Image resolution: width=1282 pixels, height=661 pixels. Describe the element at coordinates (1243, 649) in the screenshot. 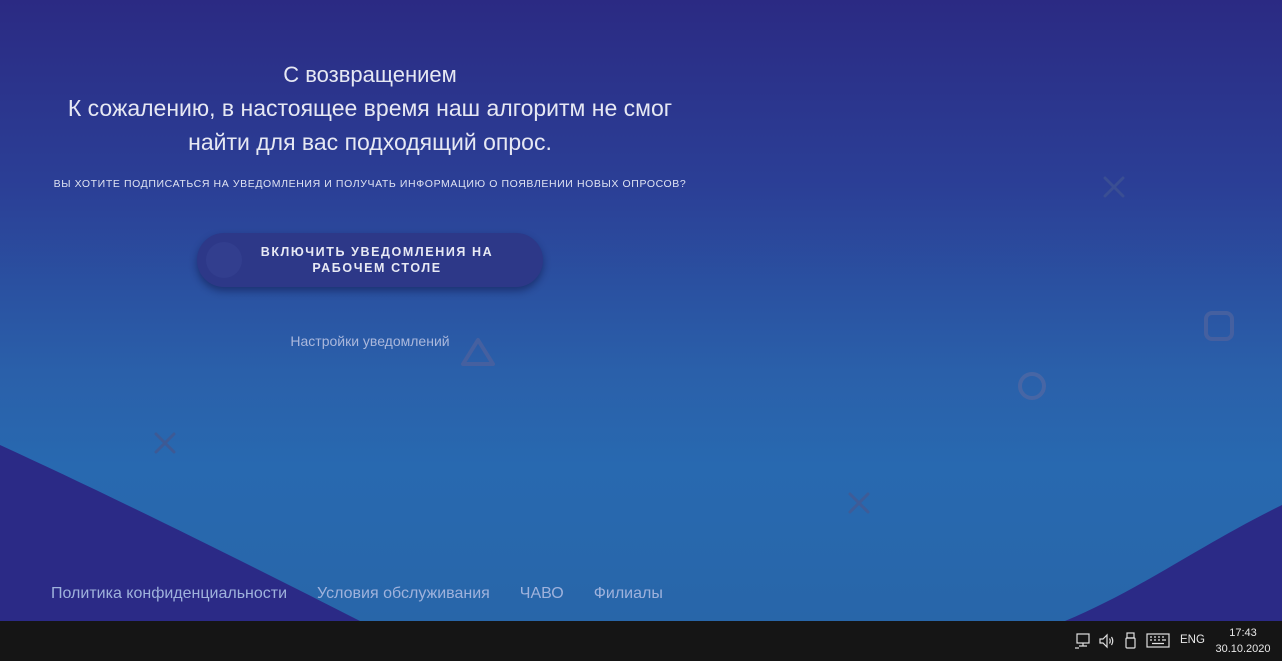

I see `clock-date: 30.10.2020` at that location.